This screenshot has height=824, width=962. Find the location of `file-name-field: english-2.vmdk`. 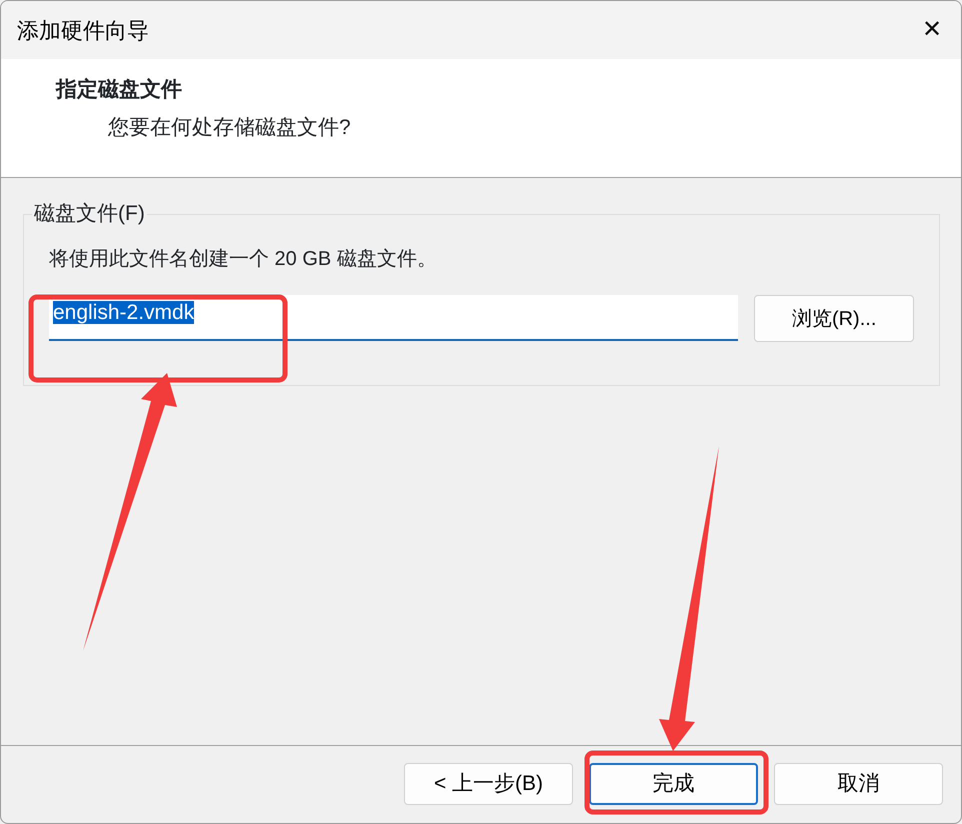

file-name-field: english-2.vmdk is located at coordinates (393, 318).